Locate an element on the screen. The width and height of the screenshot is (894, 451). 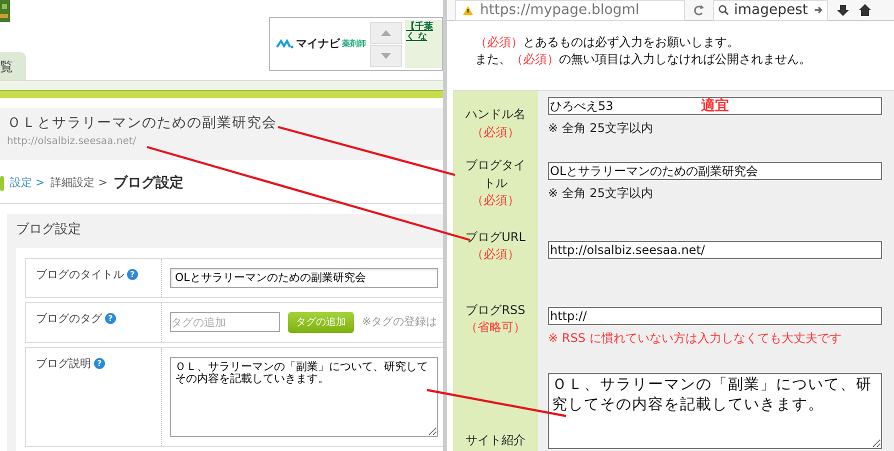
ad-logo-subtext: 薬剤師 is located at coordinates (354, 44).